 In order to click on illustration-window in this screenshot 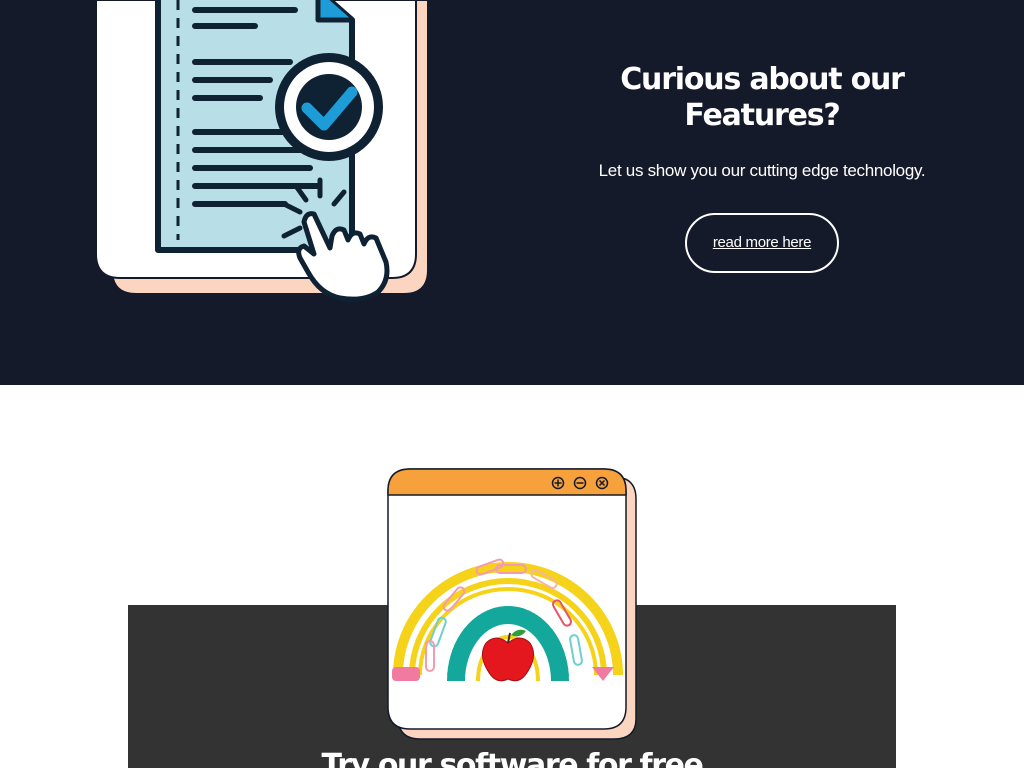, I will do `click(512, 604)`.